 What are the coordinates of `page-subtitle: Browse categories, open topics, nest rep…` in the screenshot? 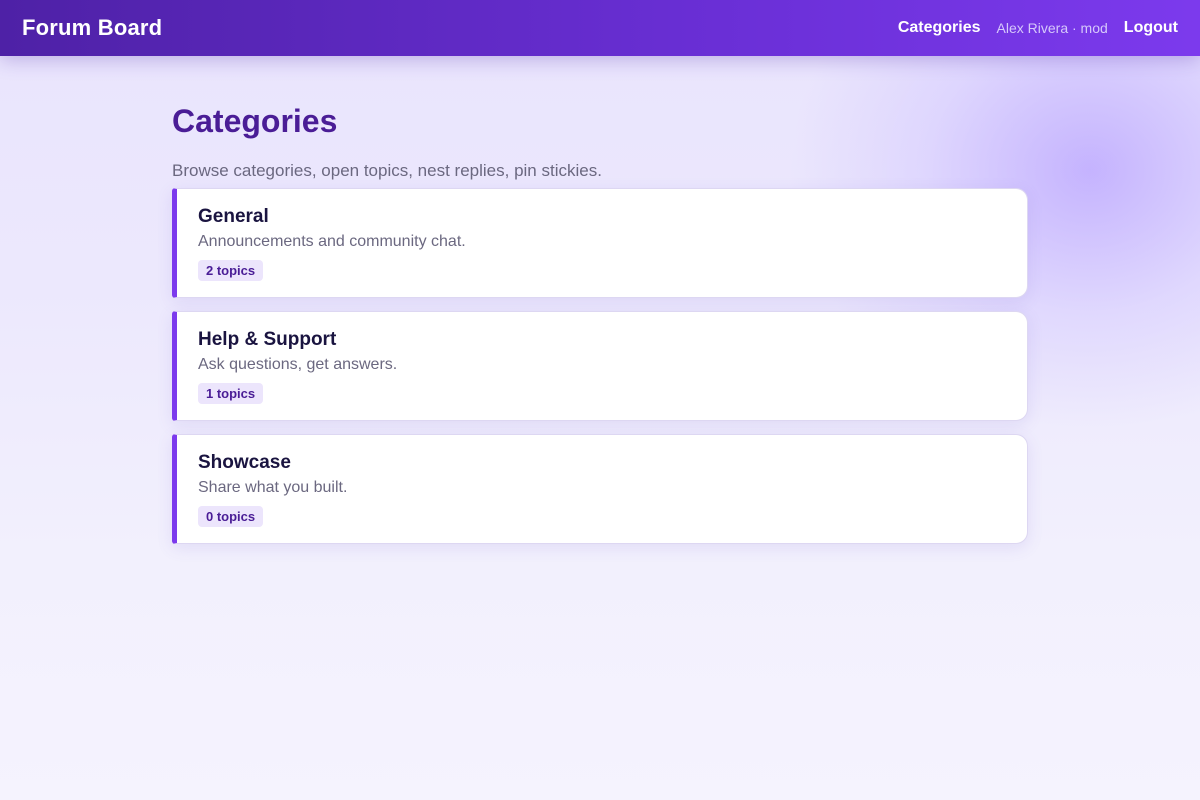 It's located at (387, 170).